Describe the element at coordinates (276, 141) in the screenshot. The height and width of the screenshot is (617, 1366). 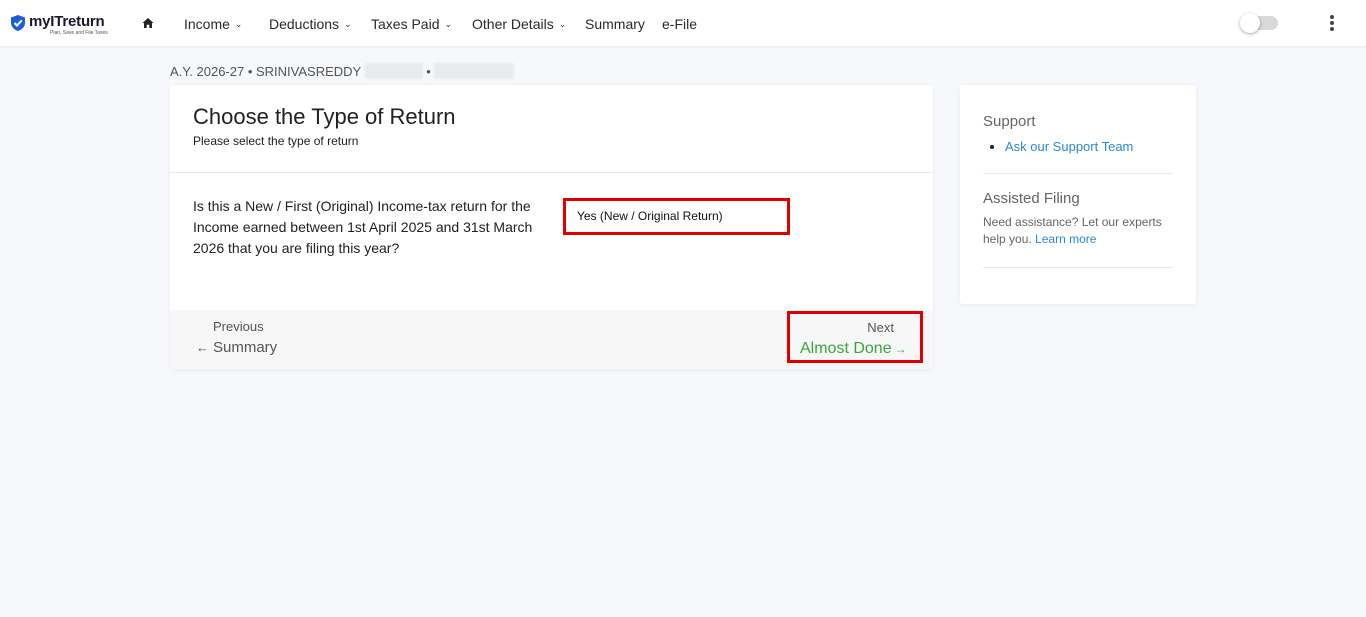
I see `page-subtitle: Please select the type of return` at that location.